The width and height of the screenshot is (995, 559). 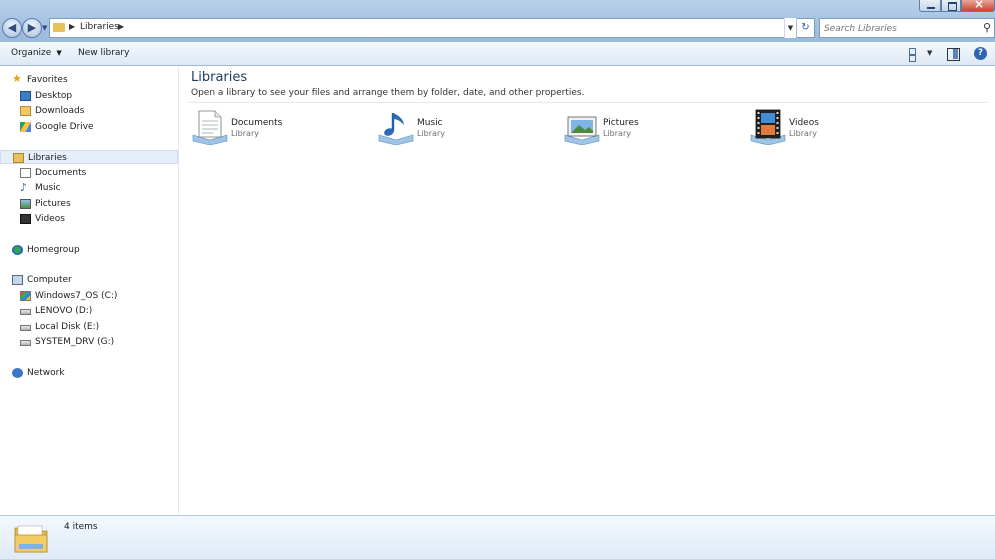 I want to click on recent-pages-dropdown: ▼, so click(x=44, y=28).